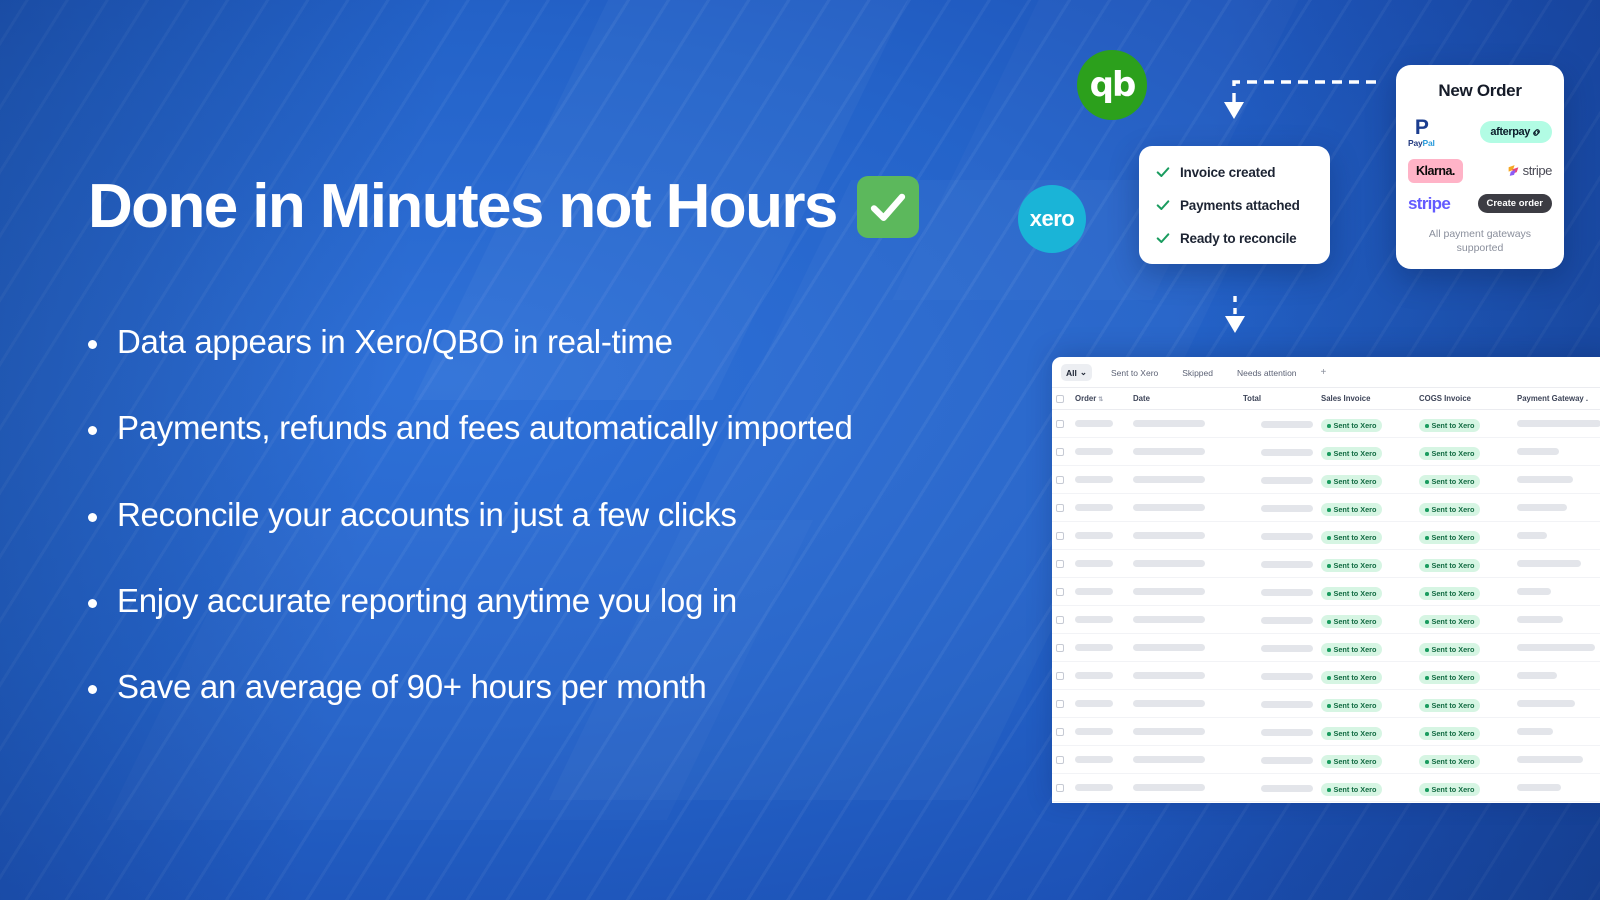 This screenshot has width=1600, height=900. What do you see at coordinates (1464, 399) in the screenshot?
I see `column-header-cogs-invoice: COGS Invoice` at bounding box center [1464, 399].